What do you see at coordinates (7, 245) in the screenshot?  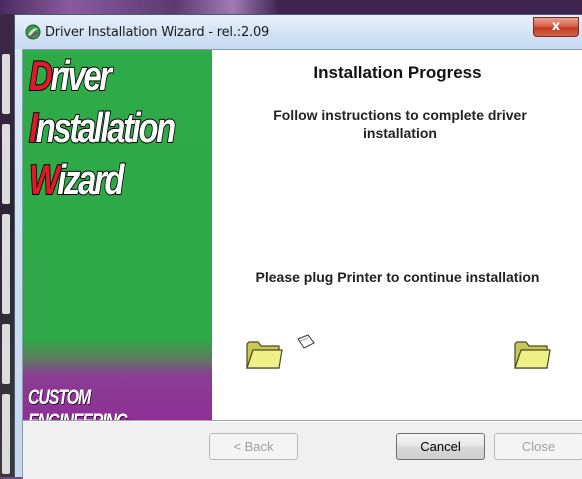 I see `desktop-background-left` at bounding box center [7, 245].